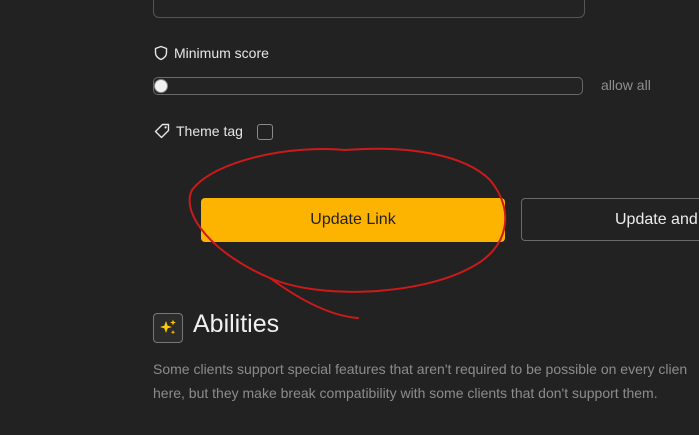  Describe the element at coordinates (265, 132) in the screenshot. I see `theme-tag-checkbox` at that location.